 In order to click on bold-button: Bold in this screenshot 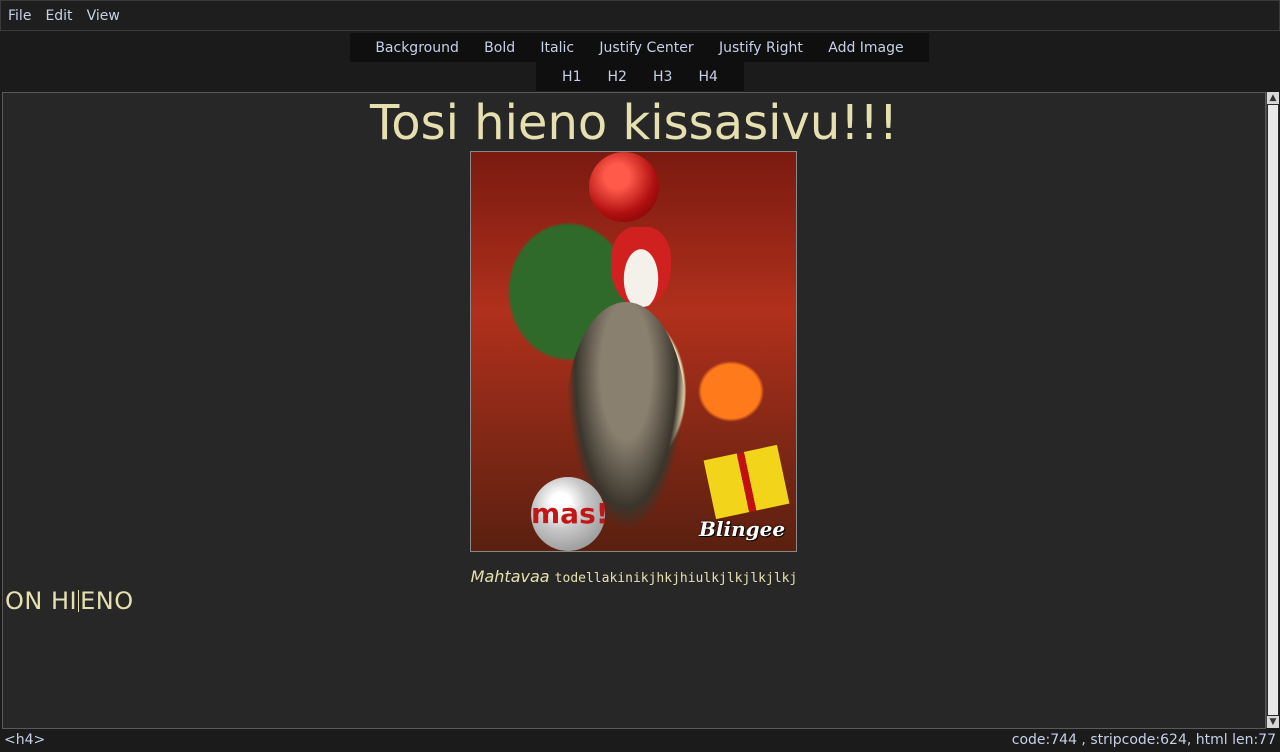, I will do `click(499, 48)`.